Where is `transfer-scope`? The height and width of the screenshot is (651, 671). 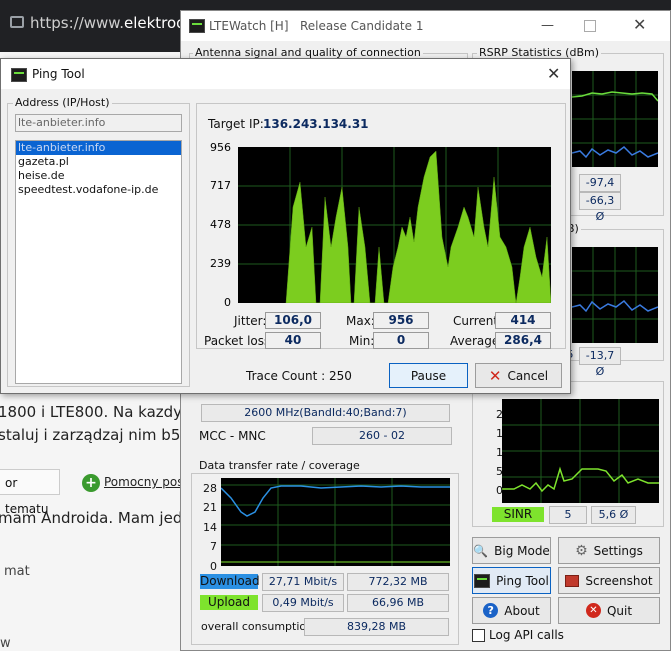 transfer-scope is located at coordinates (335, 522).